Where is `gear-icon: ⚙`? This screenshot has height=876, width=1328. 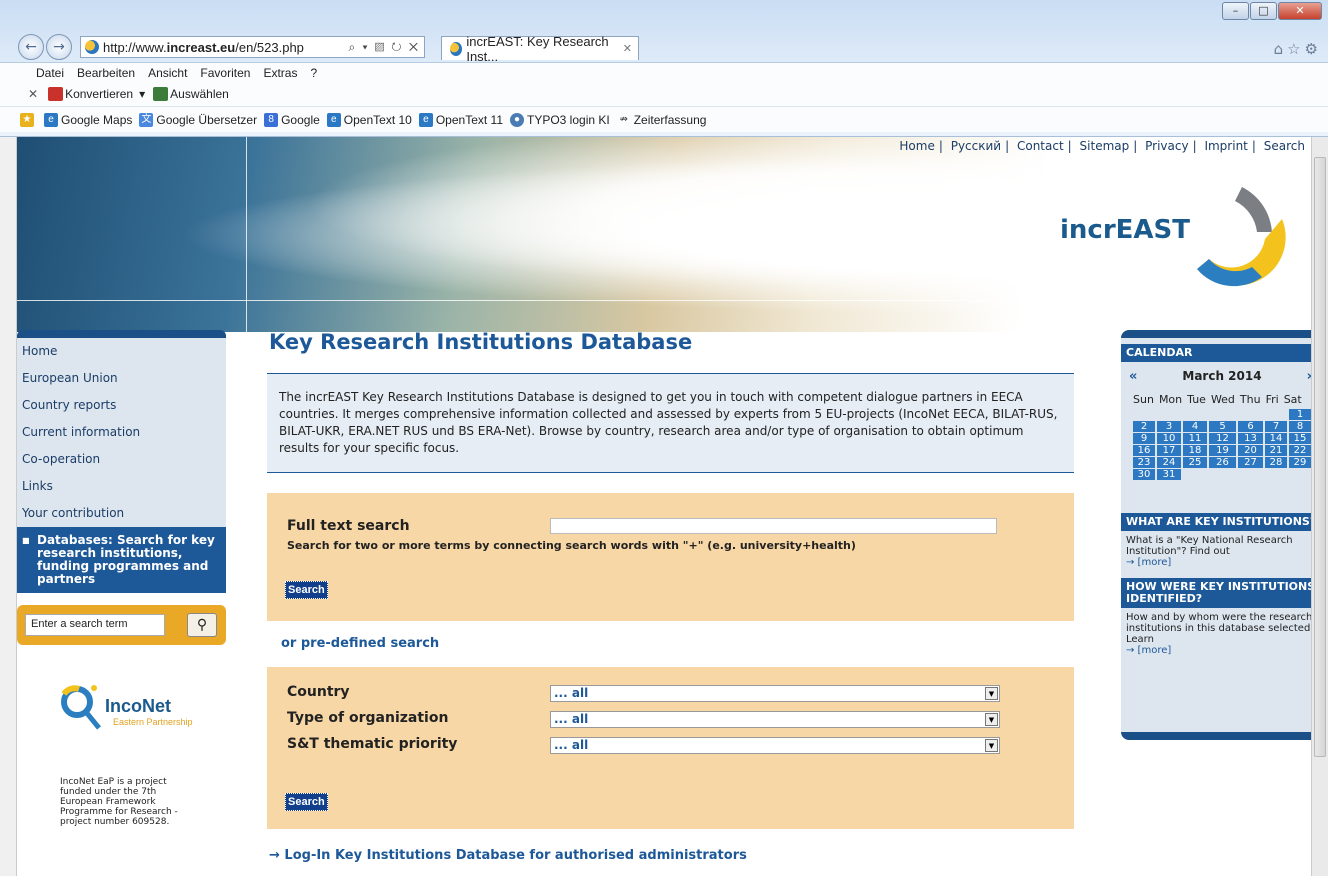
gear-icon: ⚙ is located at coordinates (1313, 49).